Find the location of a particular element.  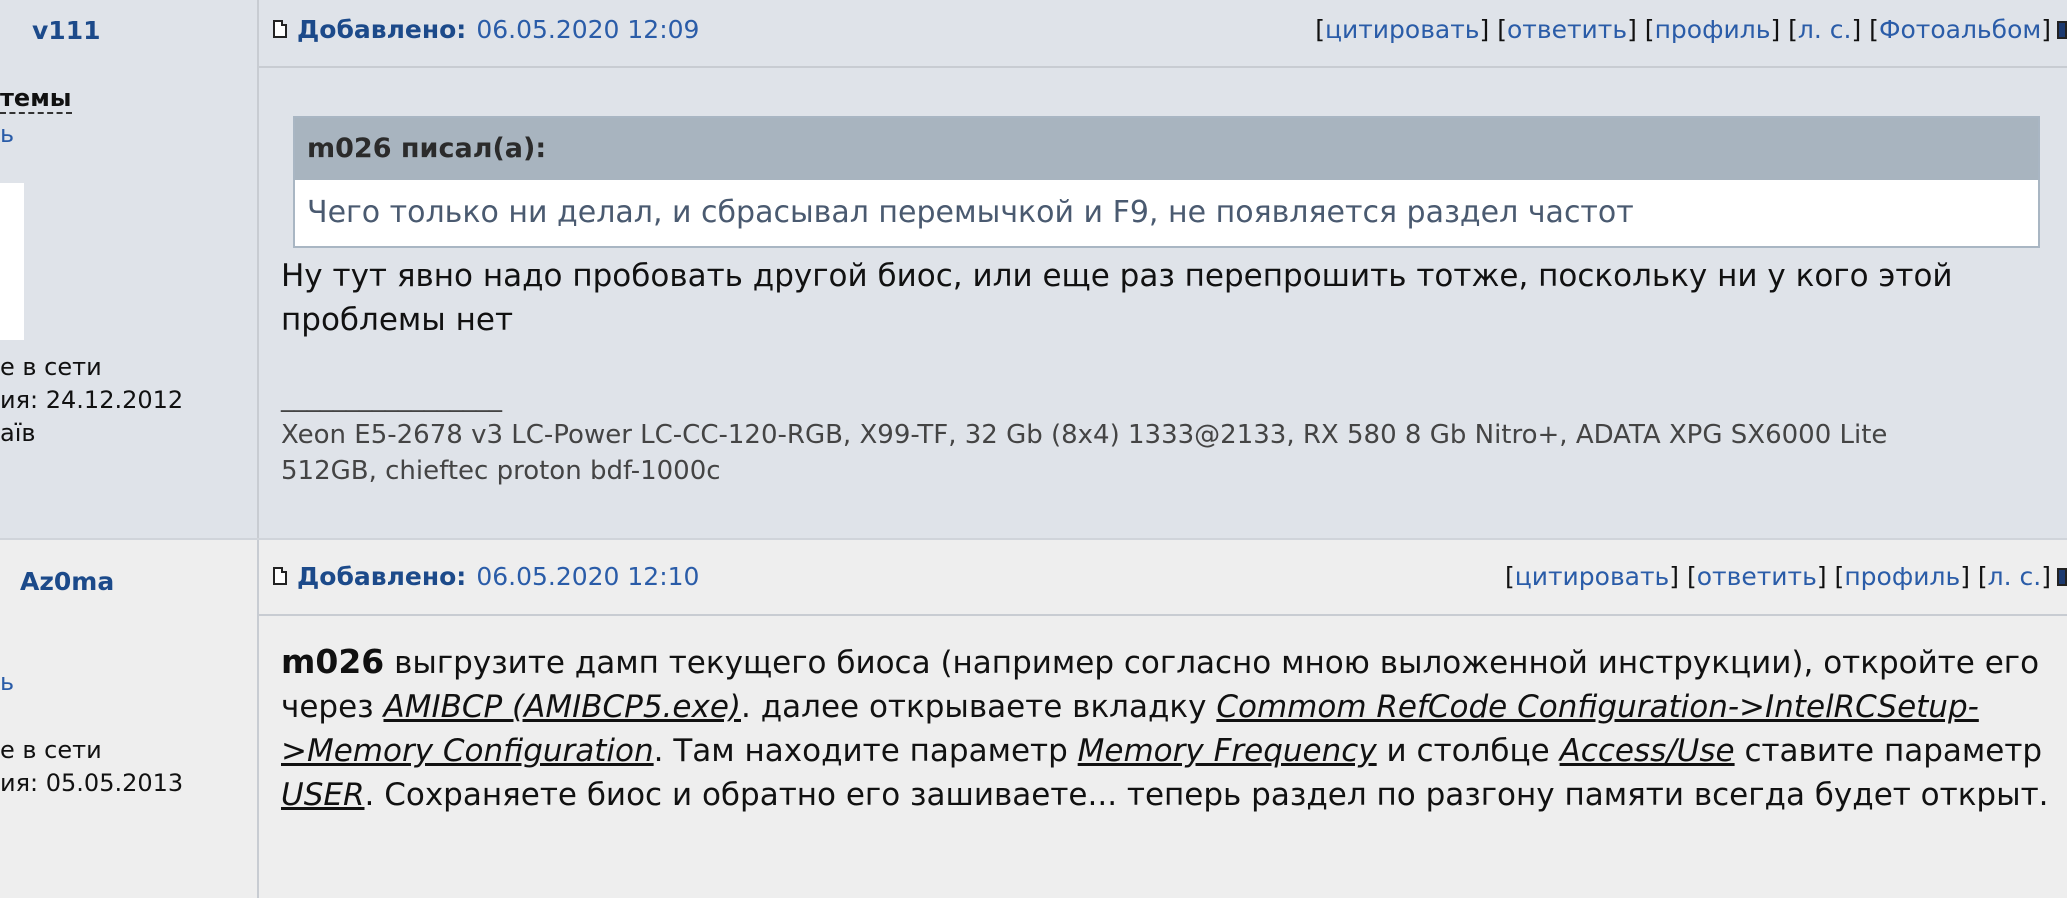

post-added-info: Добавлено: 06.05.2020 12:10 is located at coordinates (498, 576).